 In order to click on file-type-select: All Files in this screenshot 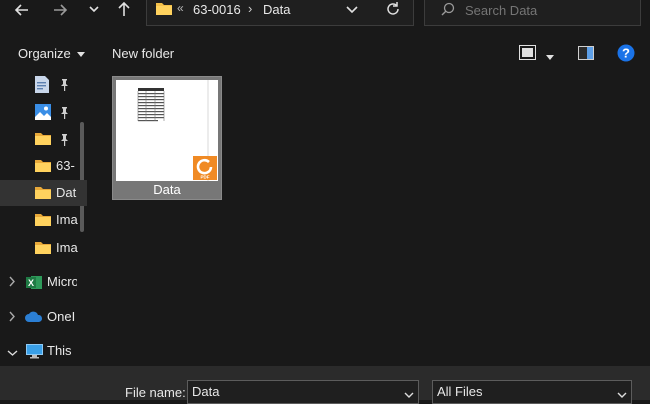, I will do `click(532, 392)`.